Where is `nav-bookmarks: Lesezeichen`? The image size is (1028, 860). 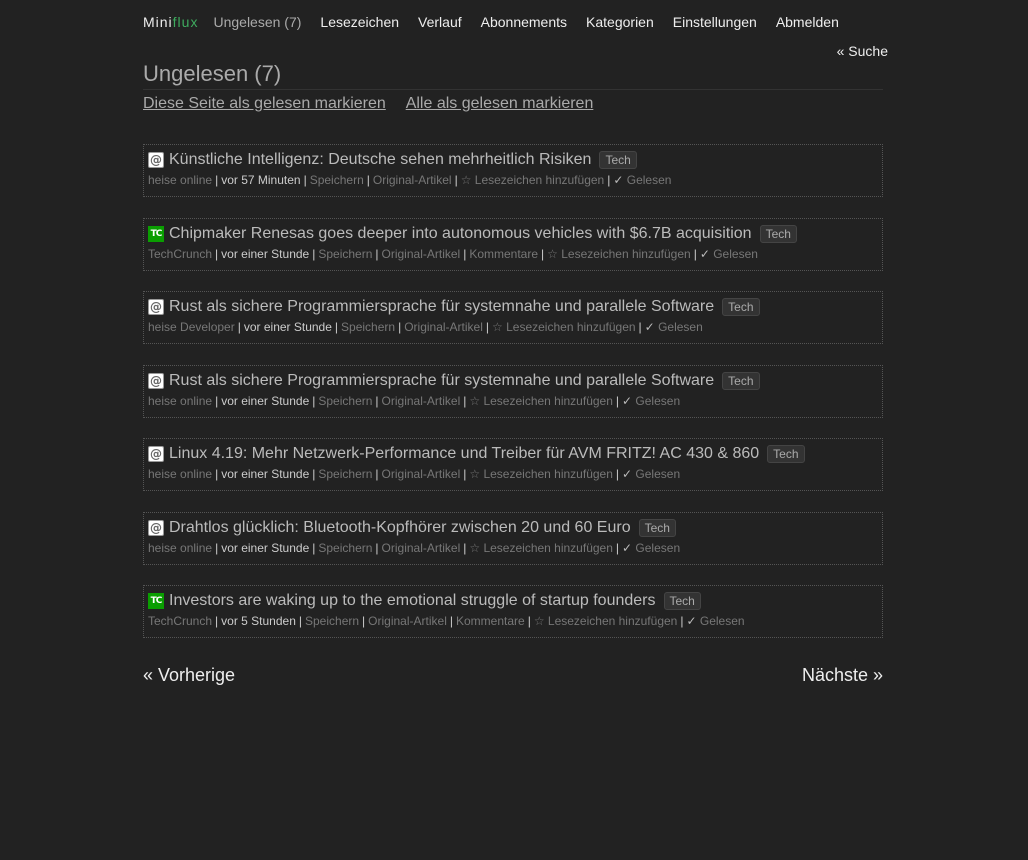
nav-bookmarks: Lesezeichen is located at coordinates (359, 22).